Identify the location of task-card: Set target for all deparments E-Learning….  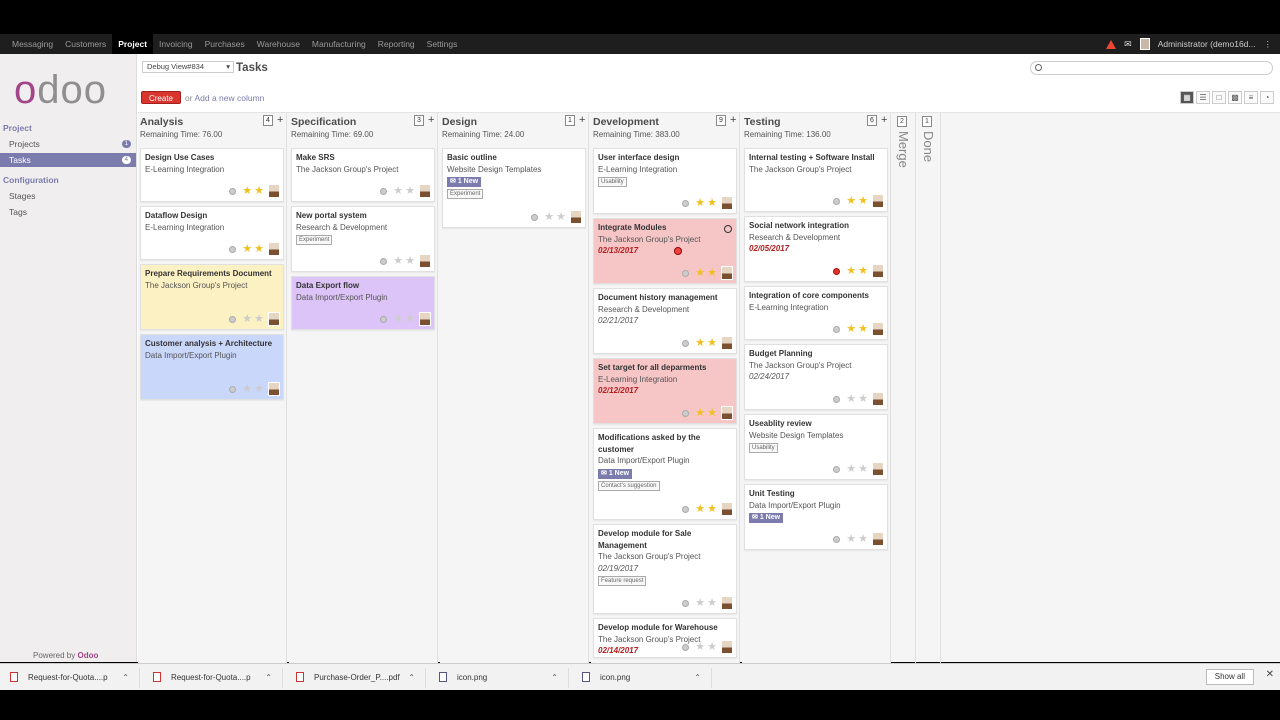
(665, 391).